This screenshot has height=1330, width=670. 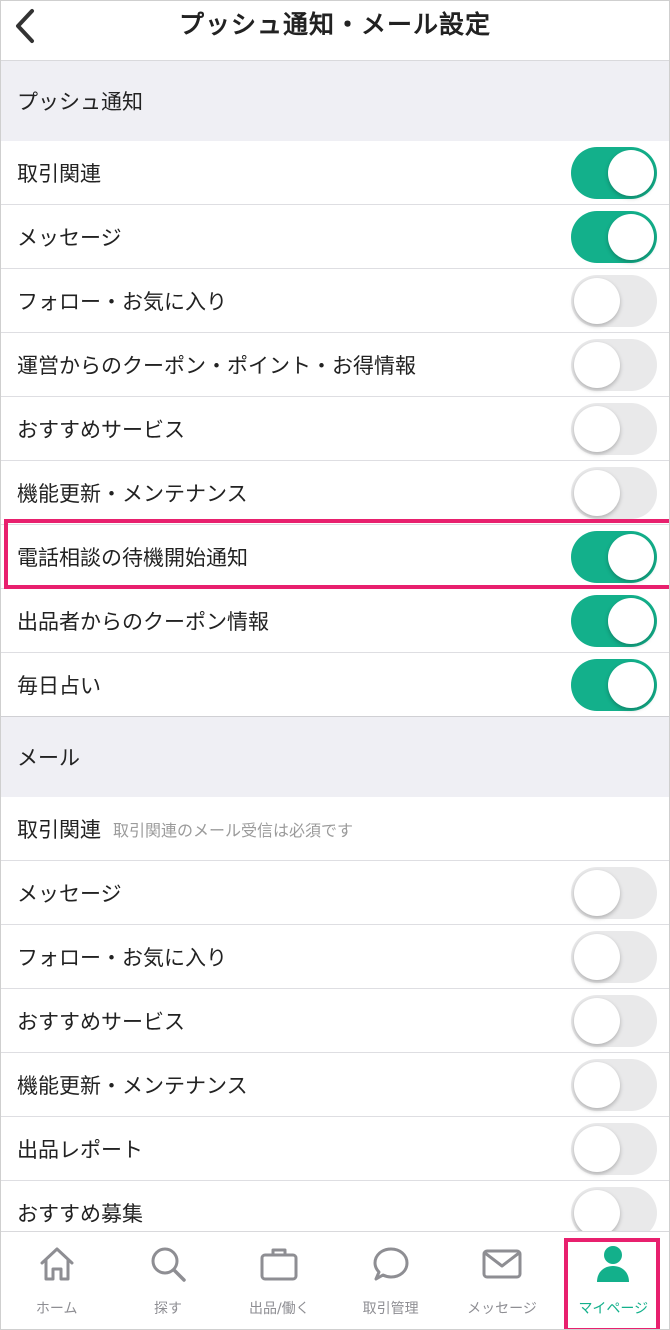 What do you see at coordinates (57, 1264) in the screenshot?
I see `home-icon` at bounding box center [57, 1264].